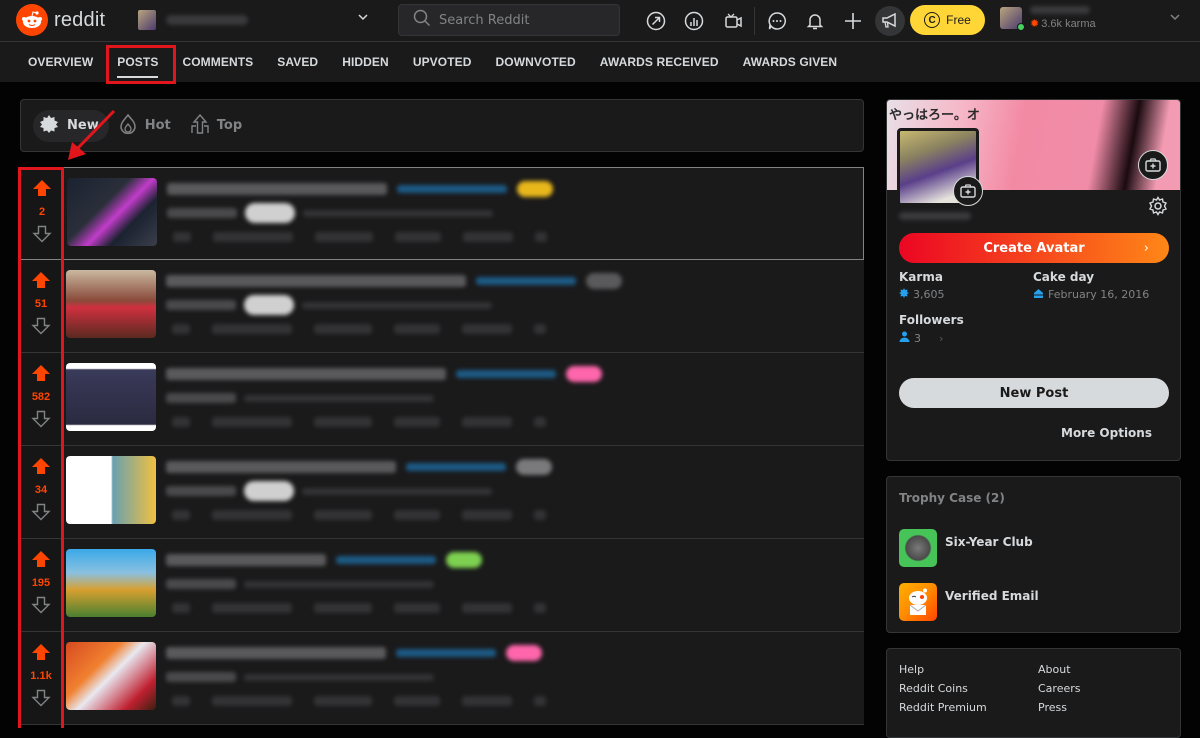 This screenshot has width=1200, height=738. I want to click on change-avatar-button, so click(968, 191).